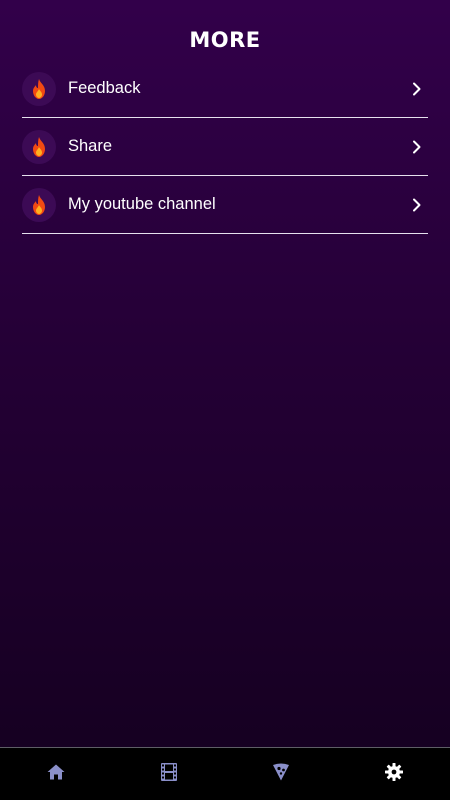 This screenshot has width=450, height=800. I want to click on home-icon, so click(56, 774).